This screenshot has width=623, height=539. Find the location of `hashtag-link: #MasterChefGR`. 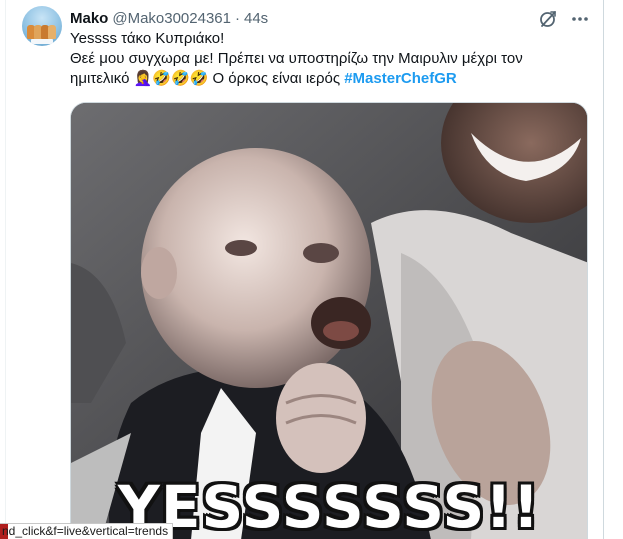

hashtag-link: #MasterChefGR is located at coordinates (400, 78).